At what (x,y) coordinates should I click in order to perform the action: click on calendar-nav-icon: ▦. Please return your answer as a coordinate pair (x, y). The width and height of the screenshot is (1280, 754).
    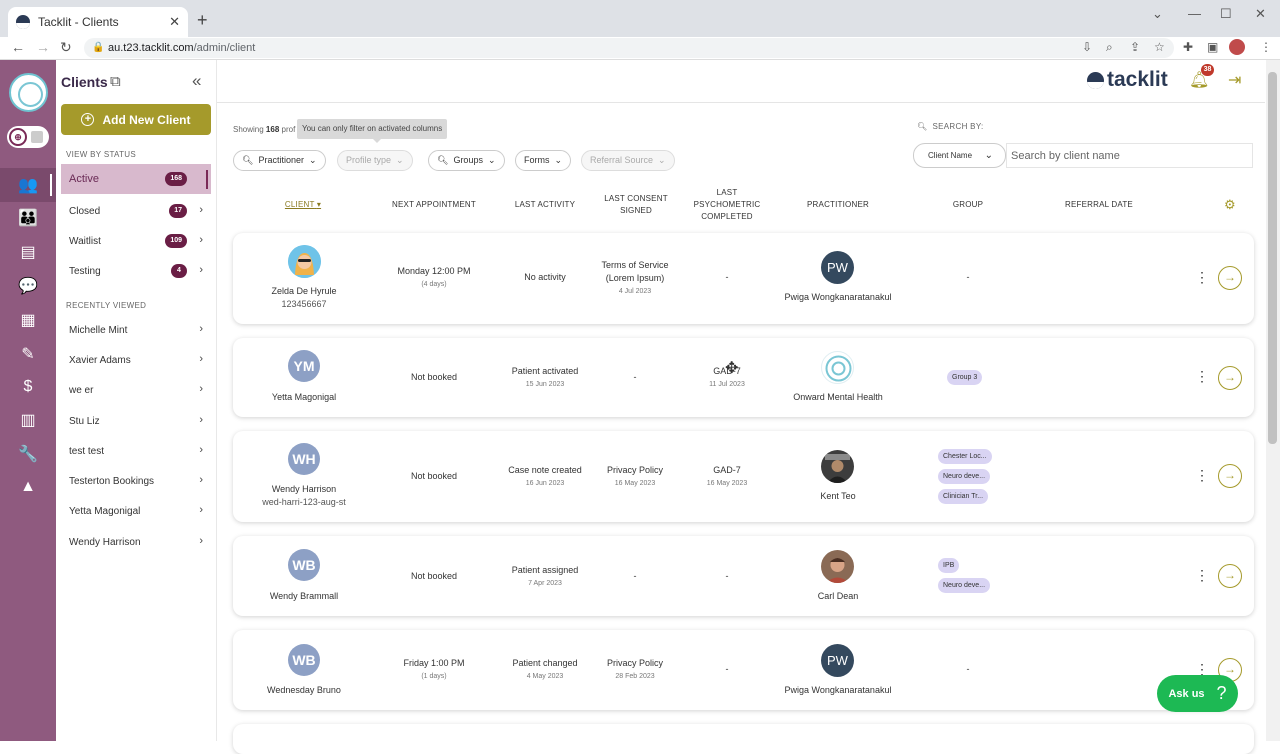
    Looking at the image, I should click on (28, 320).